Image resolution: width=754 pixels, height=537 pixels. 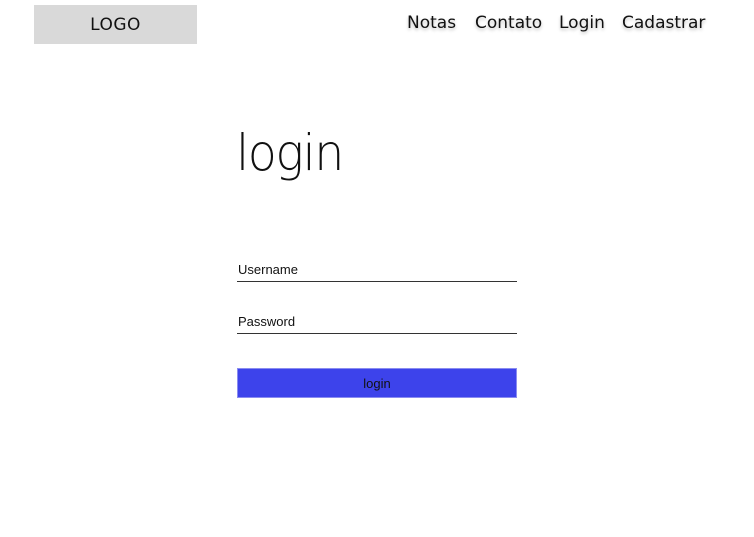 I want to click on username-field, so click(x=377, y=270).